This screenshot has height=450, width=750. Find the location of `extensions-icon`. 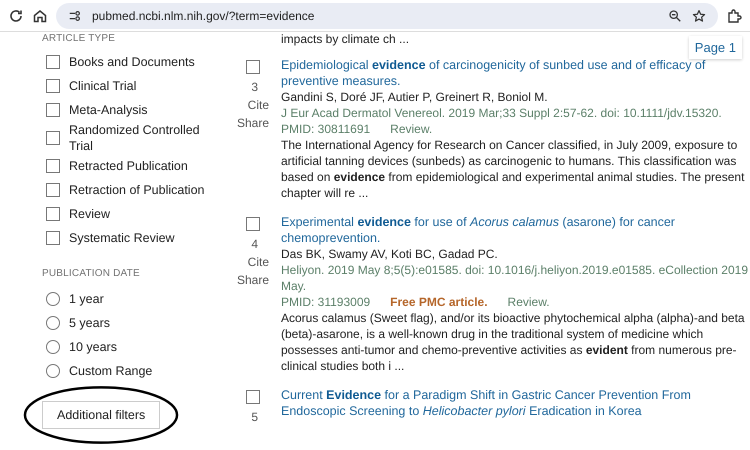

extensions-icon is located at coordinates (734, 16).